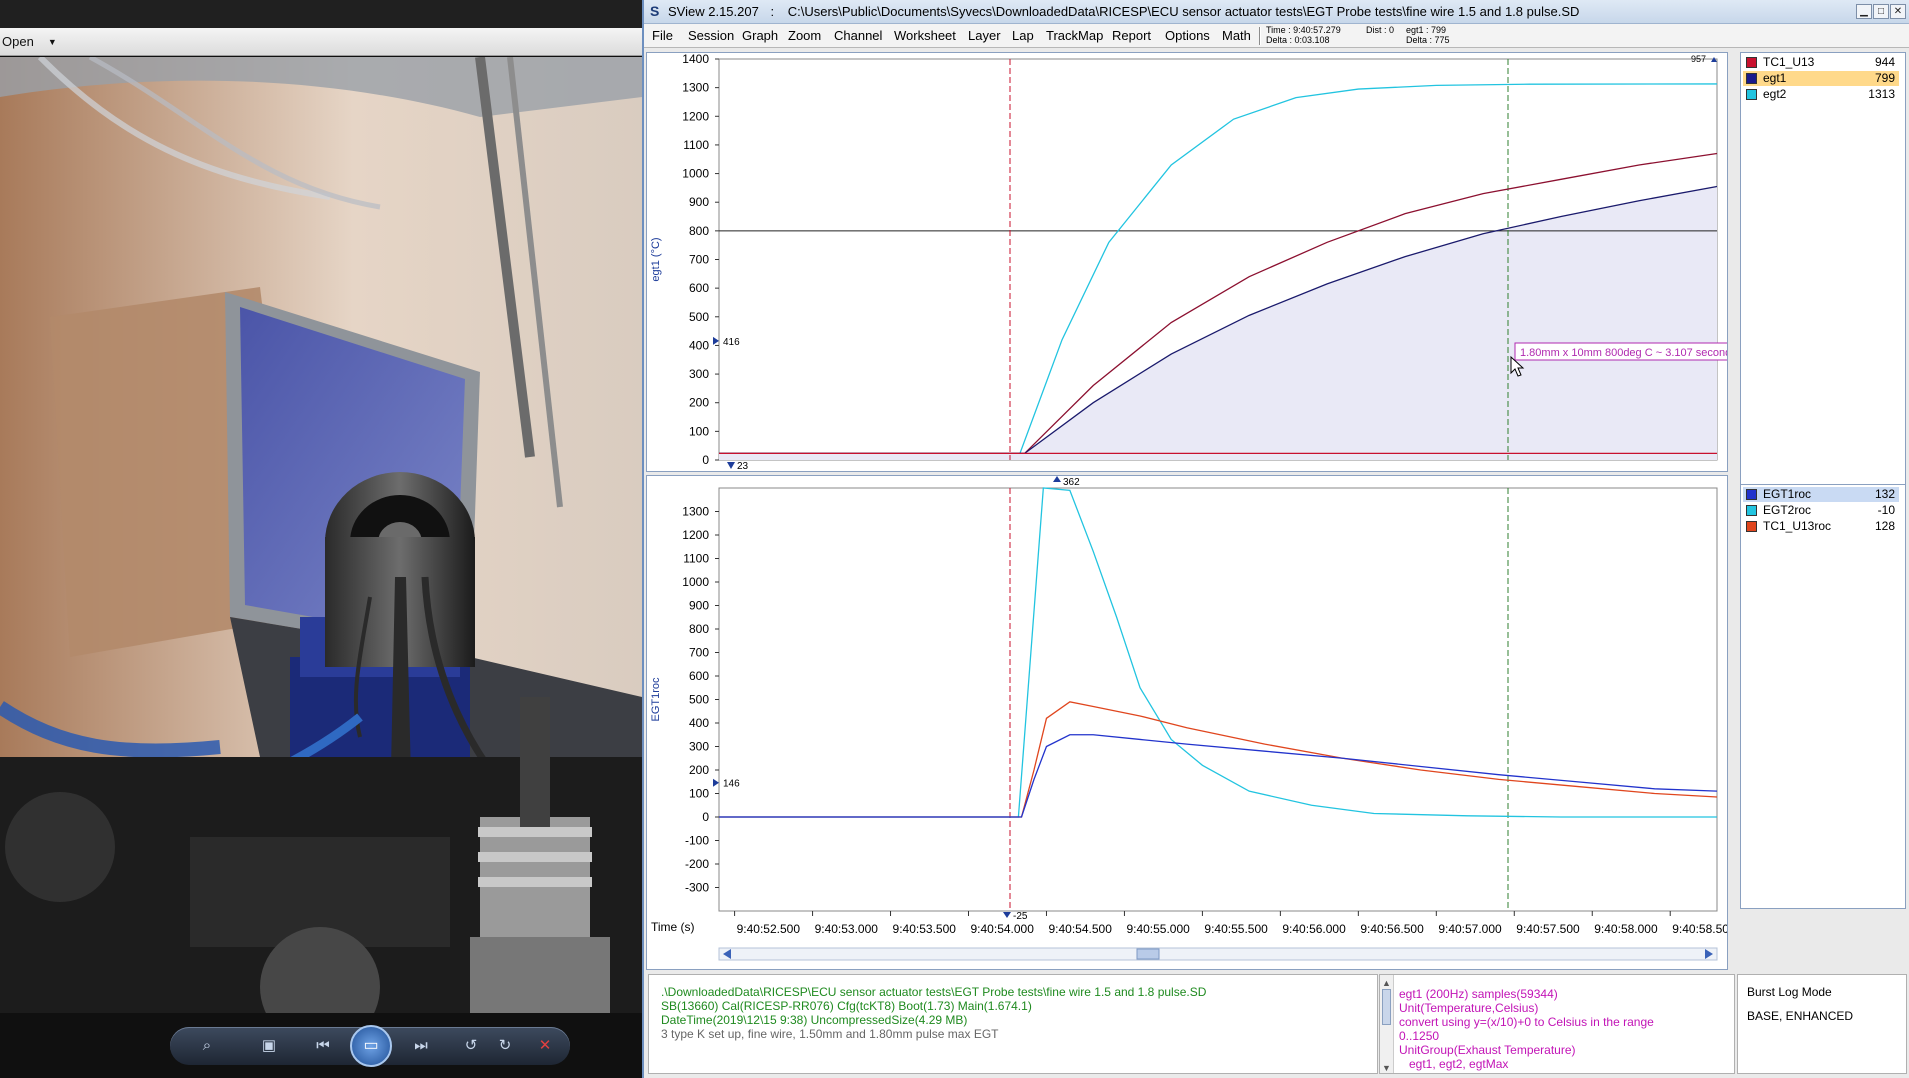 This screenshot has height=1078, width=1909. What do you see at coordinates (1074, 35) in the screenshot?
I see `menu-trackmap: TrackMap` at bounding box center [1074, 35].